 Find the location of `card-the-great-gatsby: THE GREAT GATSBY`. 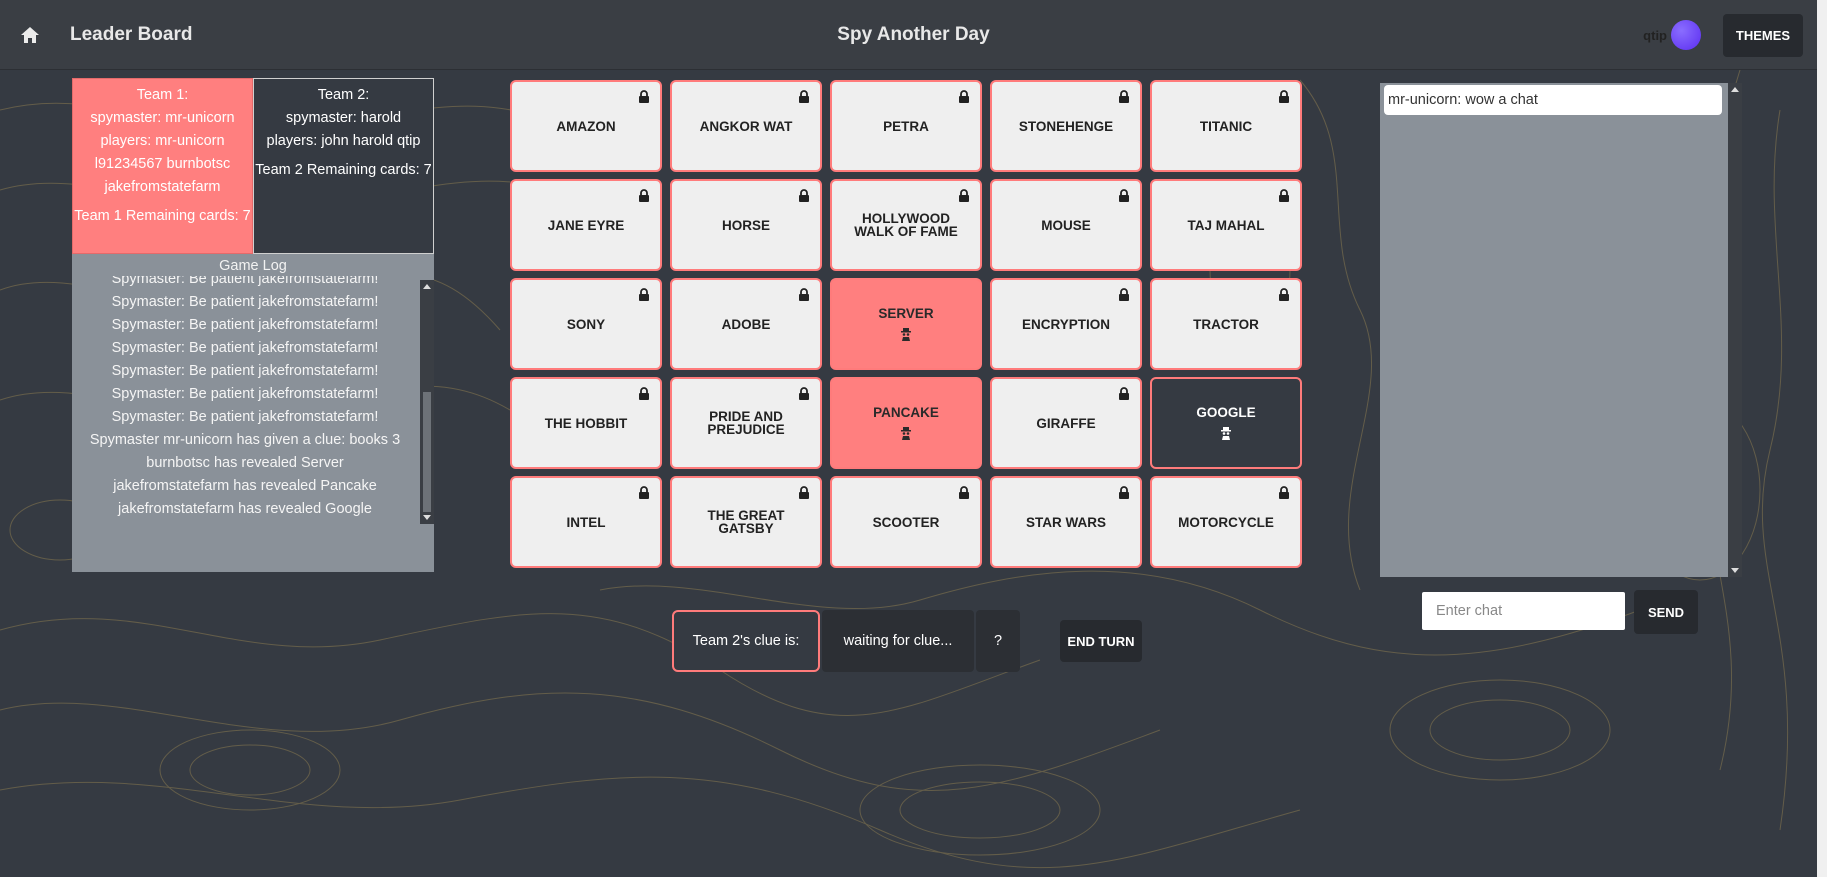

card-the-great-gatsby: THE GREAT GATSBY is located at coordinates (746, 522).